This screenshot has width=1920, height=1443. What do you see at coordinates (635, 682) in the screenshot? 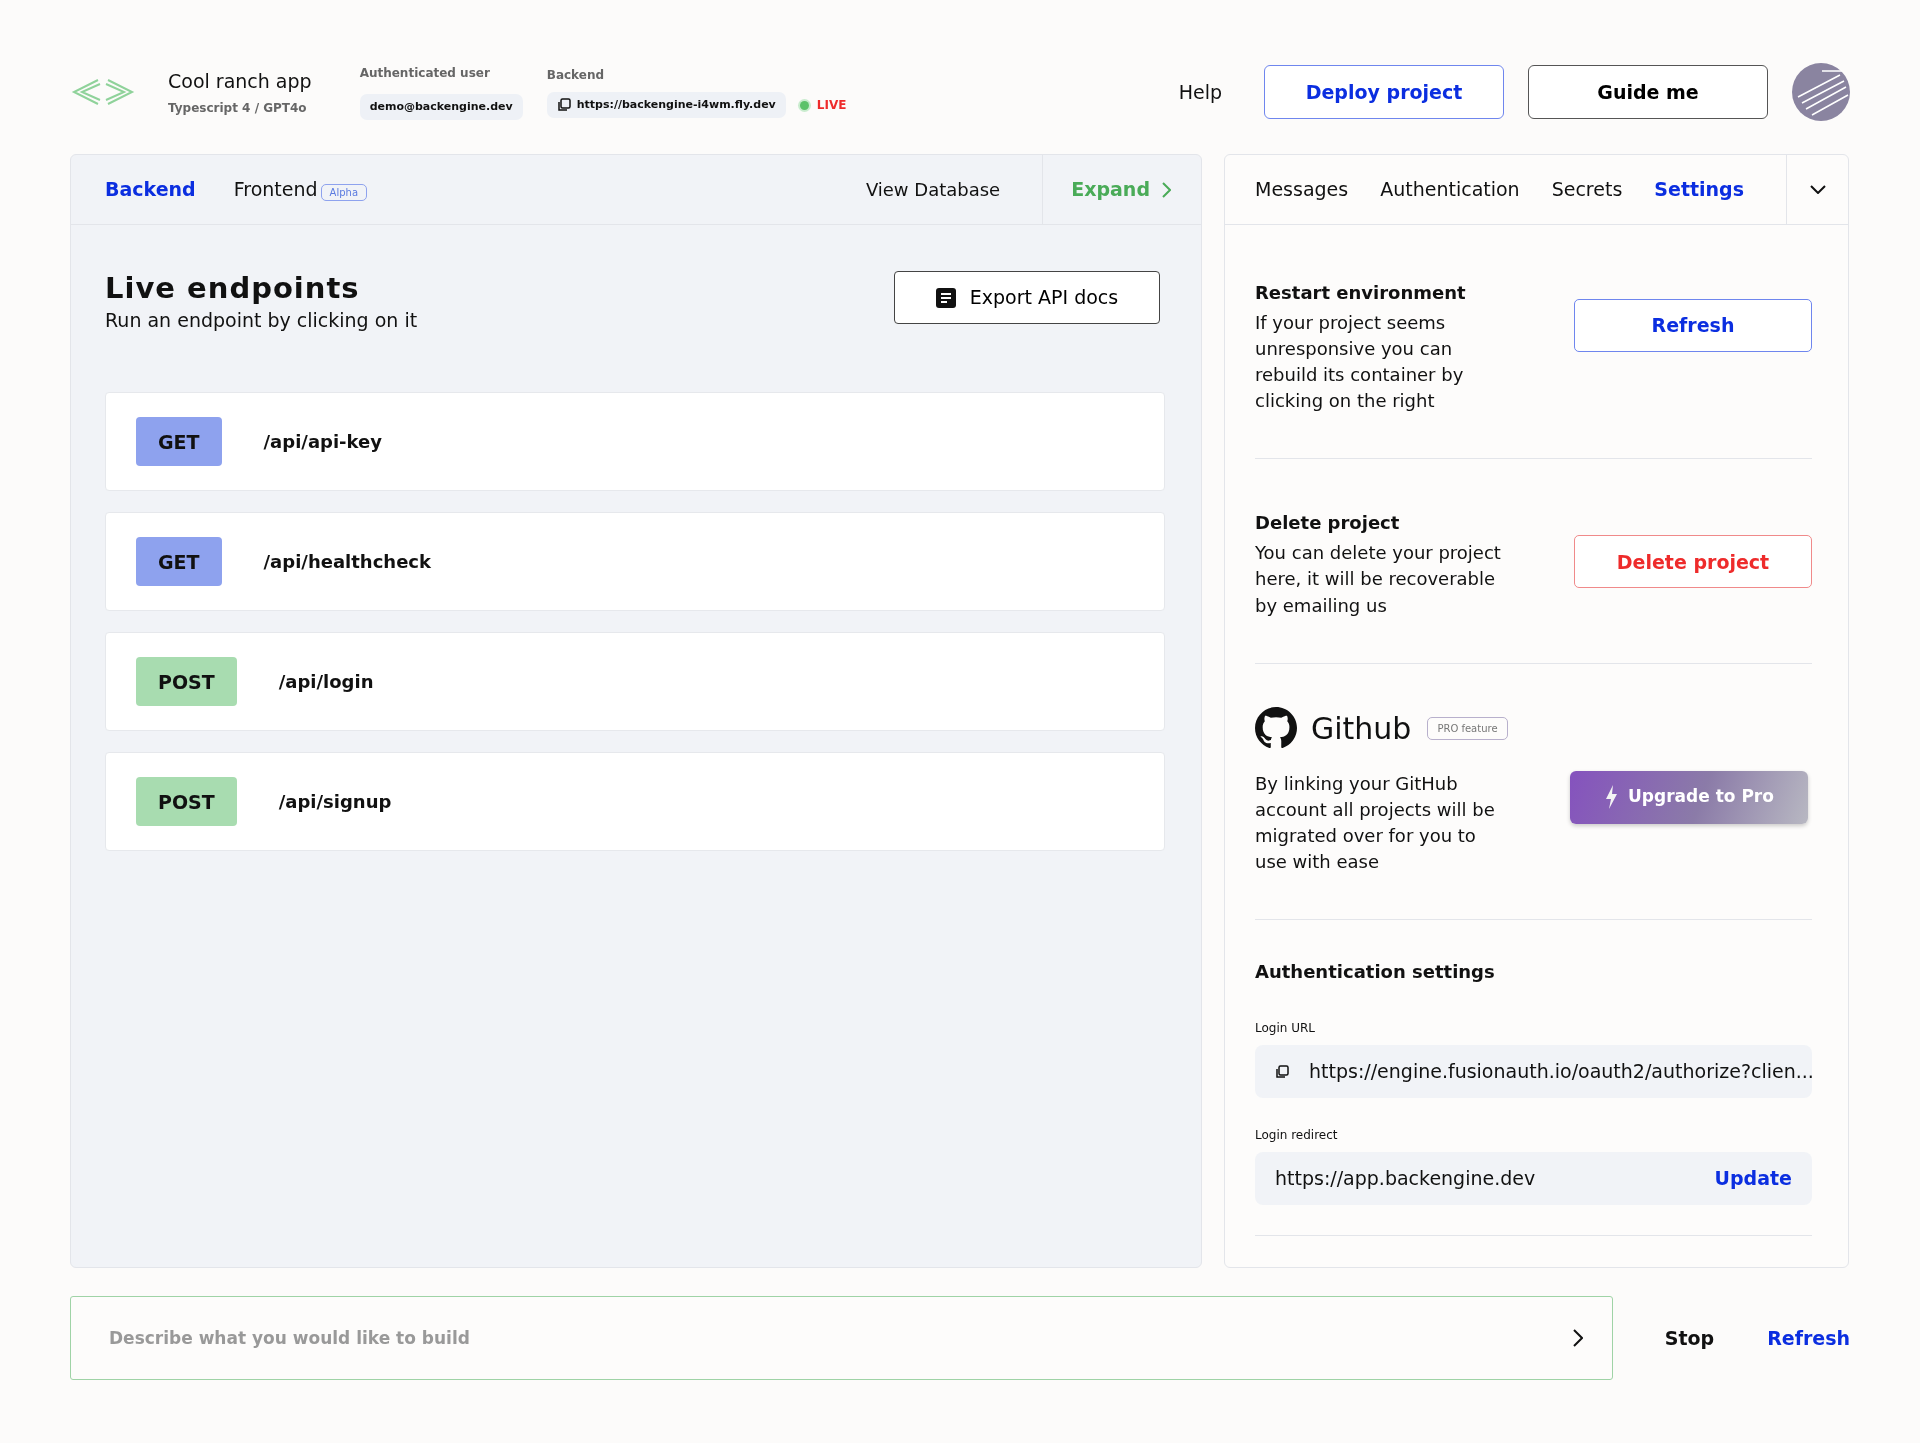
I see `endpoint-row: POST /api/login` at bounding box center [635, 682].